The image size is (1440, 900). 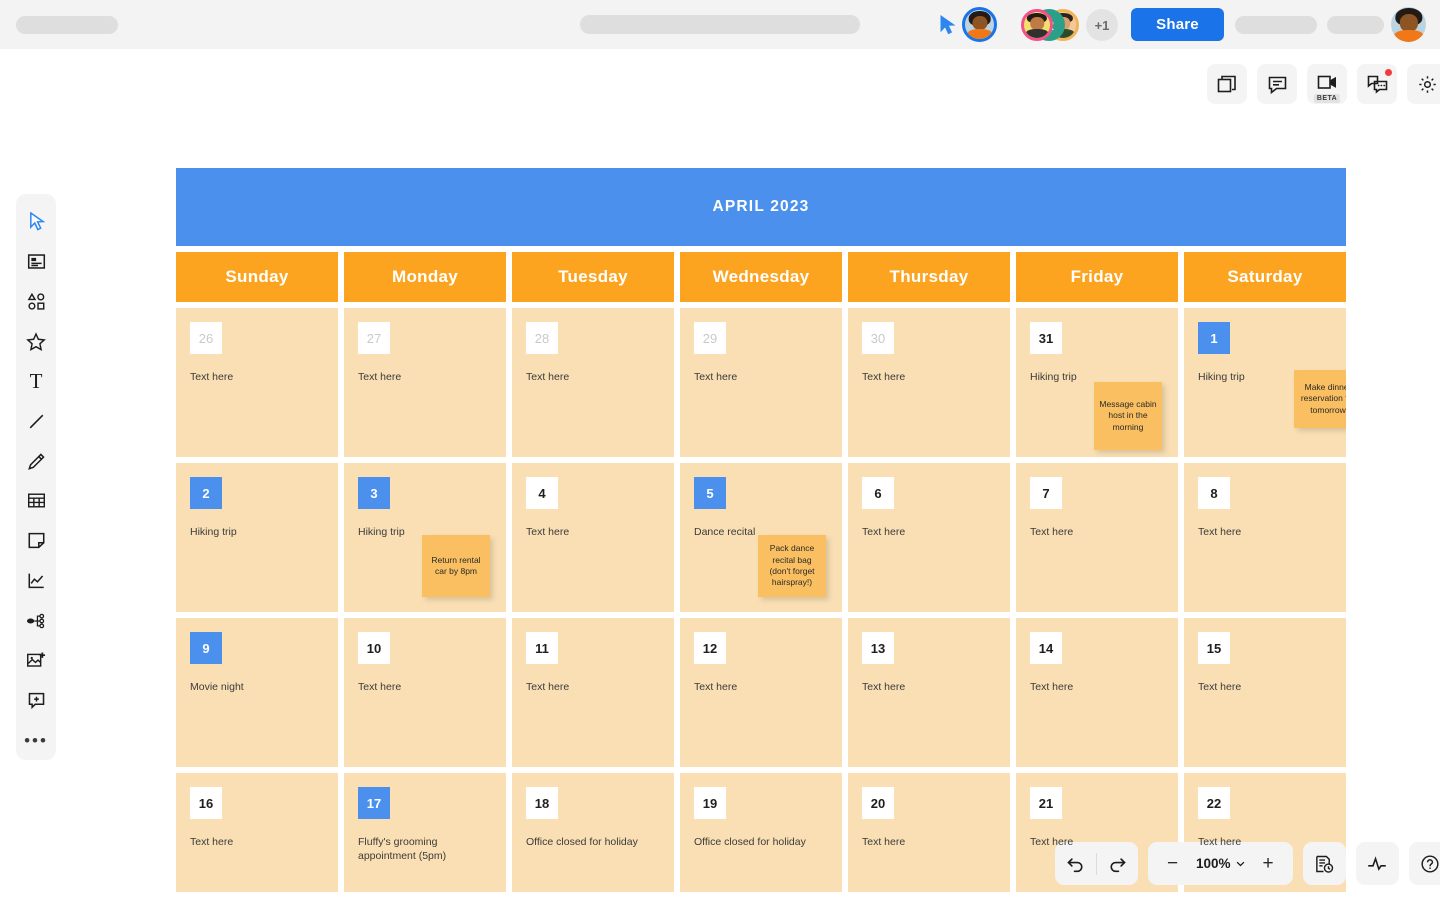 I want to click on calendar-day-cell: 11 Text here, so click(x=593, y=692).